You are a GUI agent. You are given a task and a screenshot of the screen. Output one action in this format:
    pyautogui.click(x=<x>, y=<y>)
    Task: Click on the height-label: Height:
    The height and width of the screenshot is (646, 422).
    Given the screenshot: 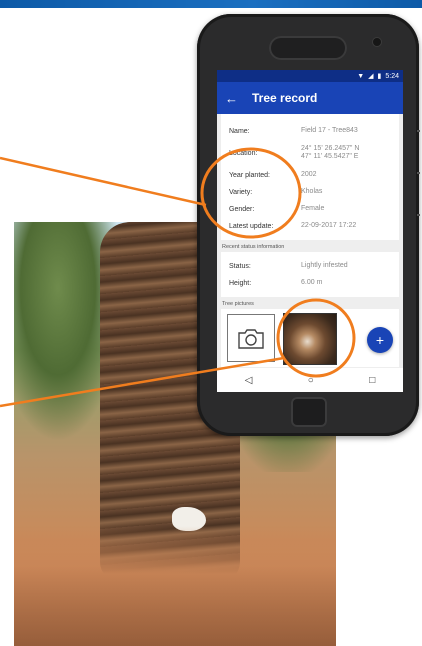 What is the action you would take?
    pyautogui.click(x=240, y=283)
    